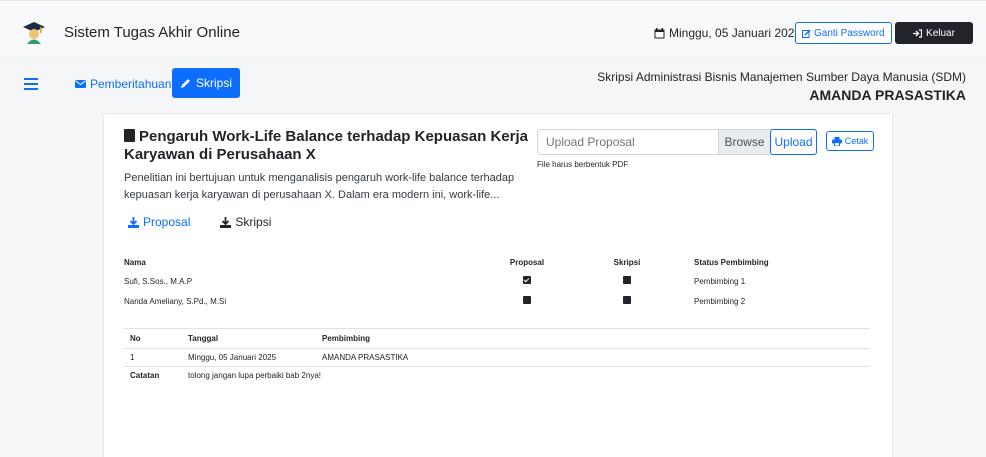 Image resolution: width=986 pixels, height=457 pixels. I want to click on current-date: Minggu, 05 Januari 2025, so click(727, 33).